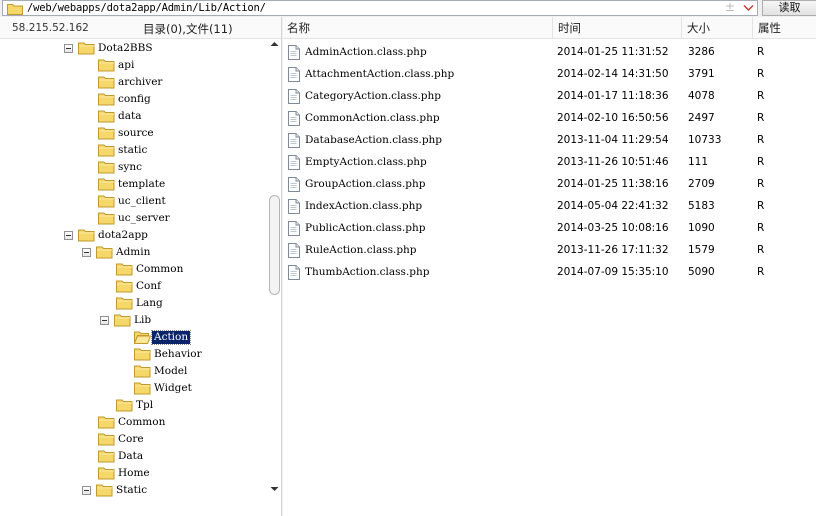  I want to click on tree-item-label: dota2app, so click(123, 235).